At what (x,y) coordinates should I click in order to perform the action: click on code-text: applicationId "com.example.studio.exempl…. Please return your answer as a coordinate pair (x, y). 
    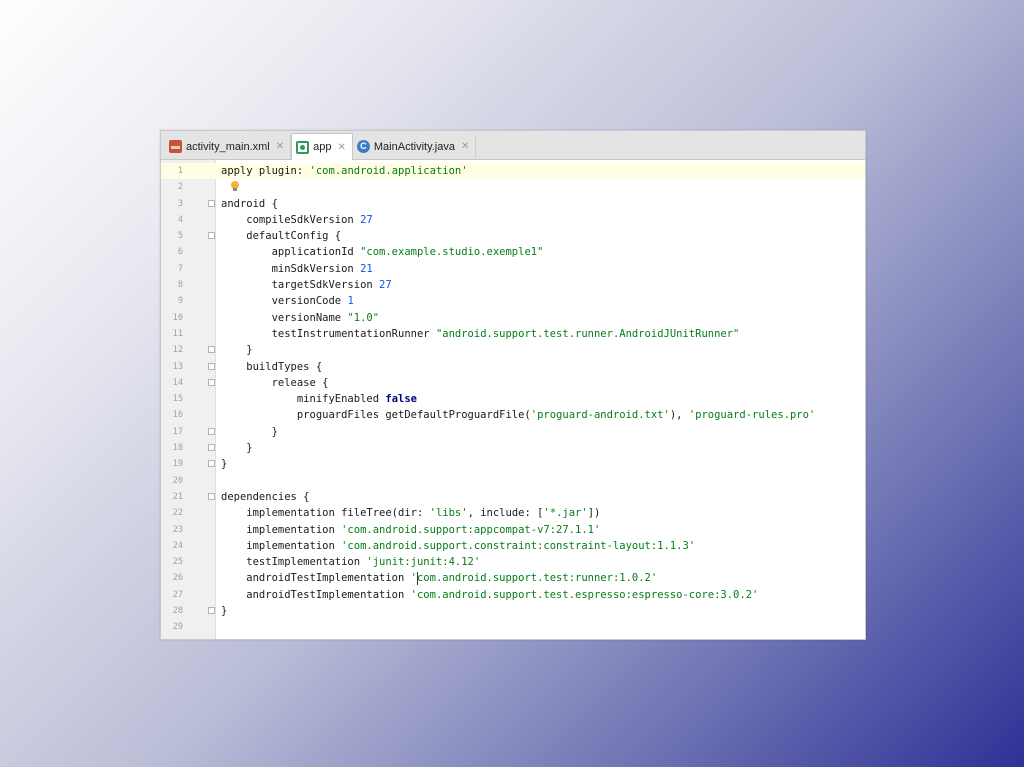
    Looking at the image, I should click on (382, 252).